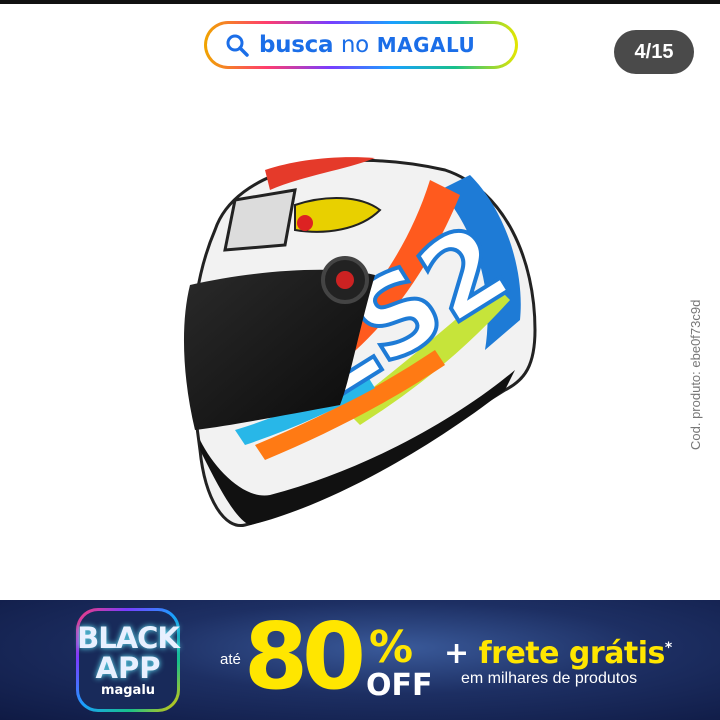  Describe the element at coordinates (230, 659) in the screenshot. I see `promo-ate-text: até` at that location.